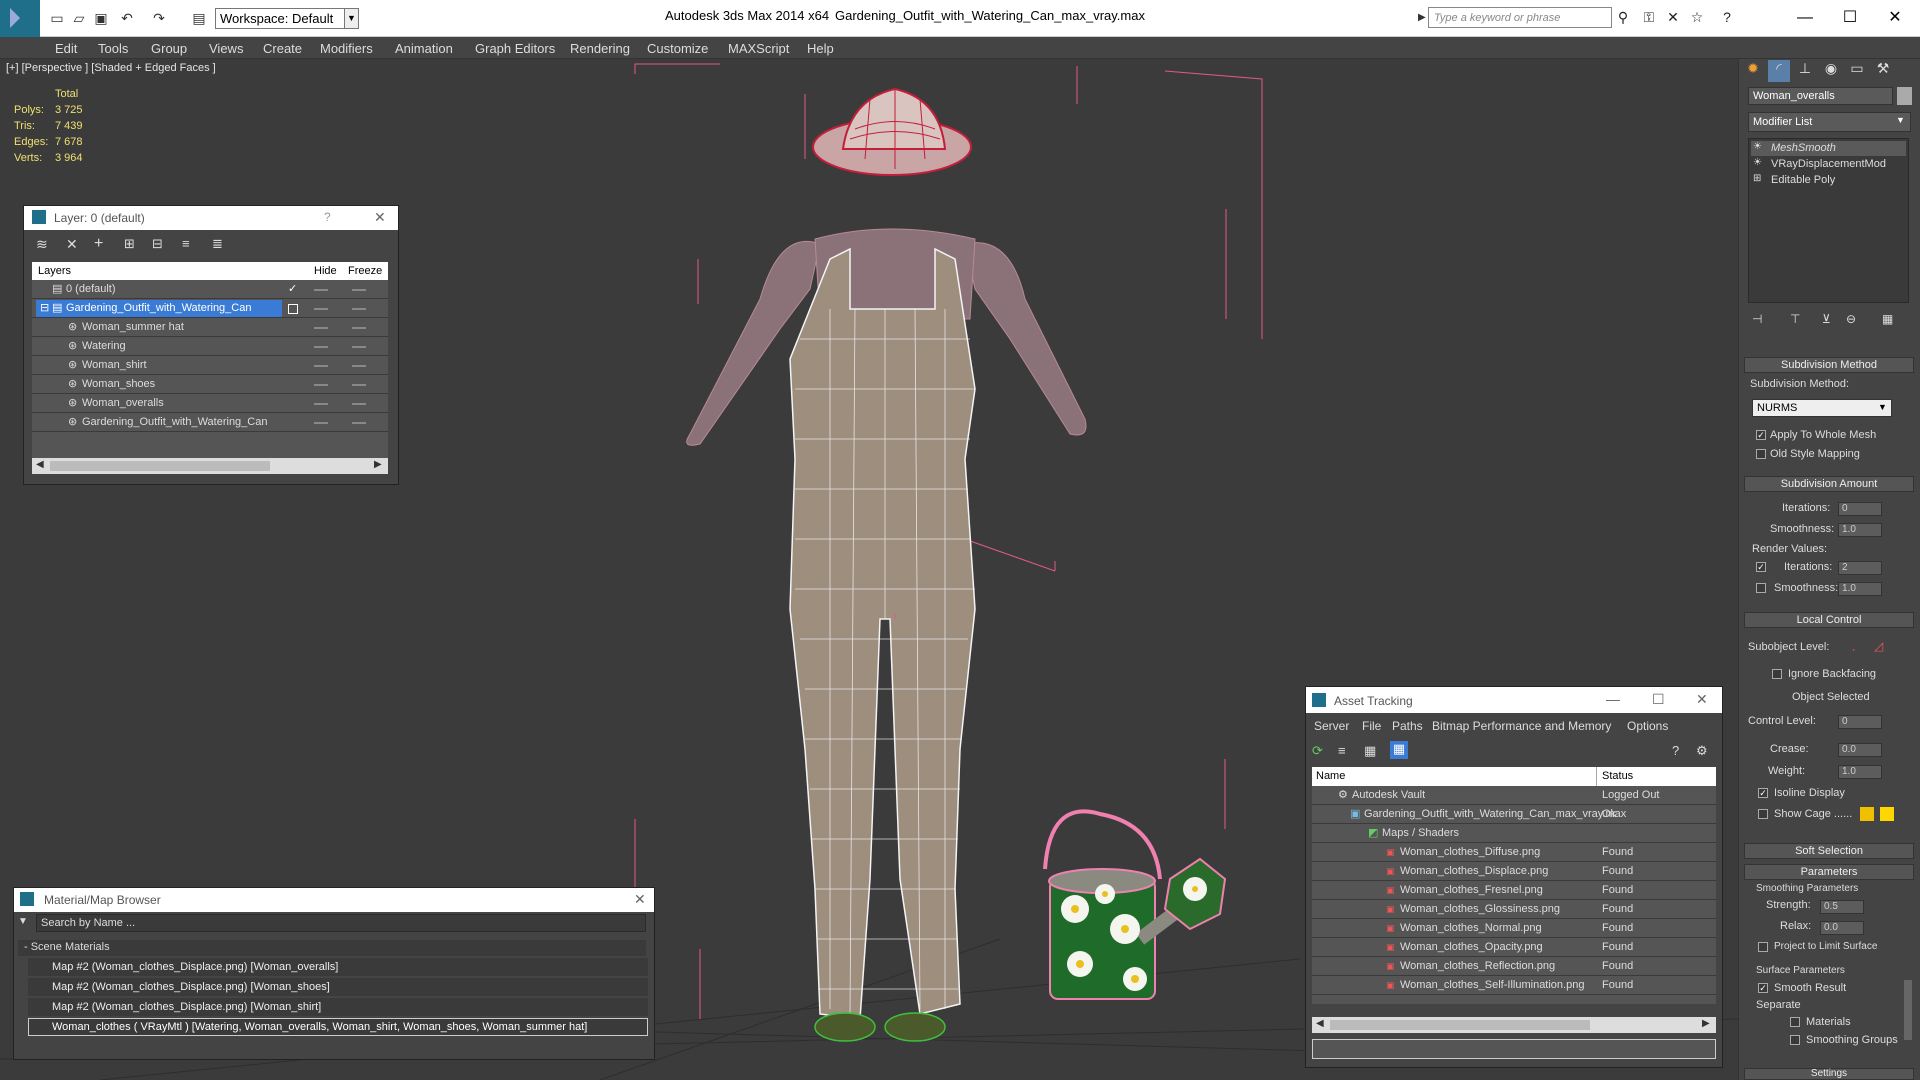 The width and height of the screenshot is (1920, 1080). I want to click on weight-spinner: 1.0, so click(1860, 772).